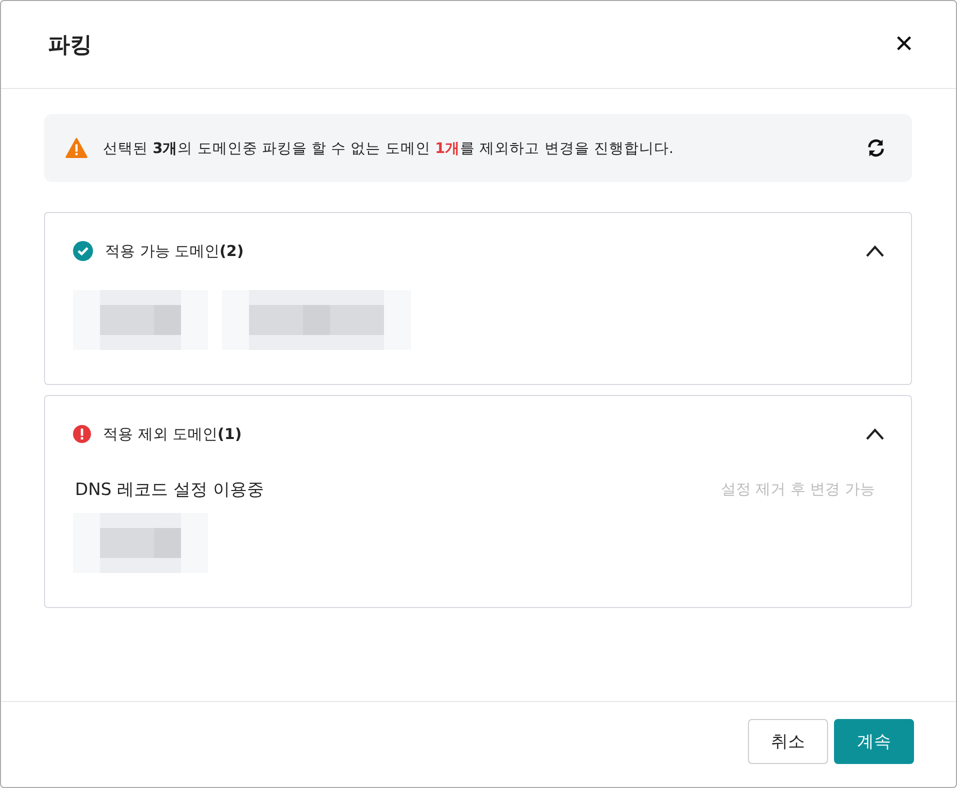 This screenshot has height=788, width=957. I want to click on cancel-button: 취소, so click(788, 741).